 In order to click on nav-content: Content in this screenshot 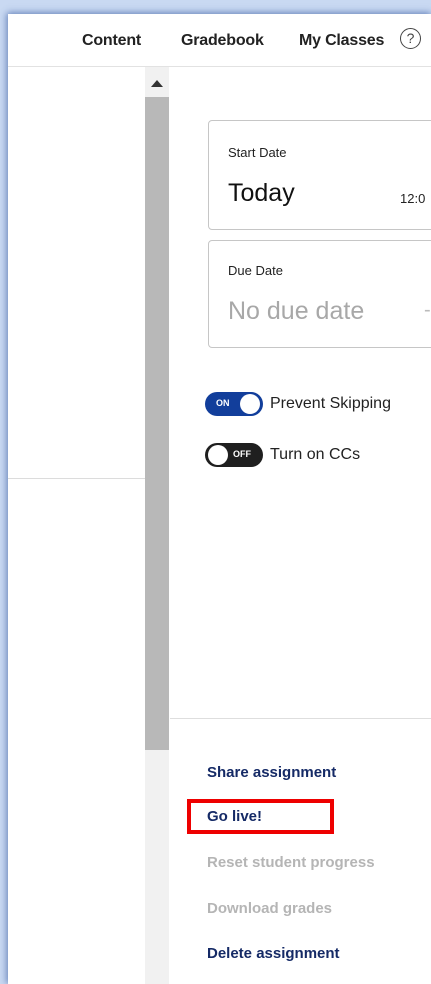, I will do `click(111, 41)`.